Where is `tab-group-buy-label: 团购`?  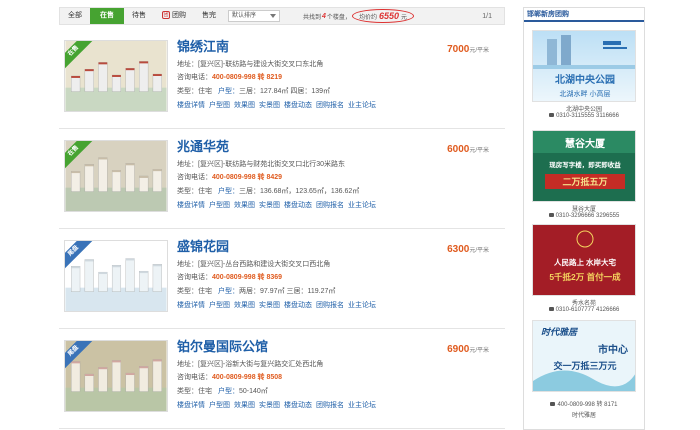
tab-group-buy-label: 团购 is located at coordinates (179, 15).